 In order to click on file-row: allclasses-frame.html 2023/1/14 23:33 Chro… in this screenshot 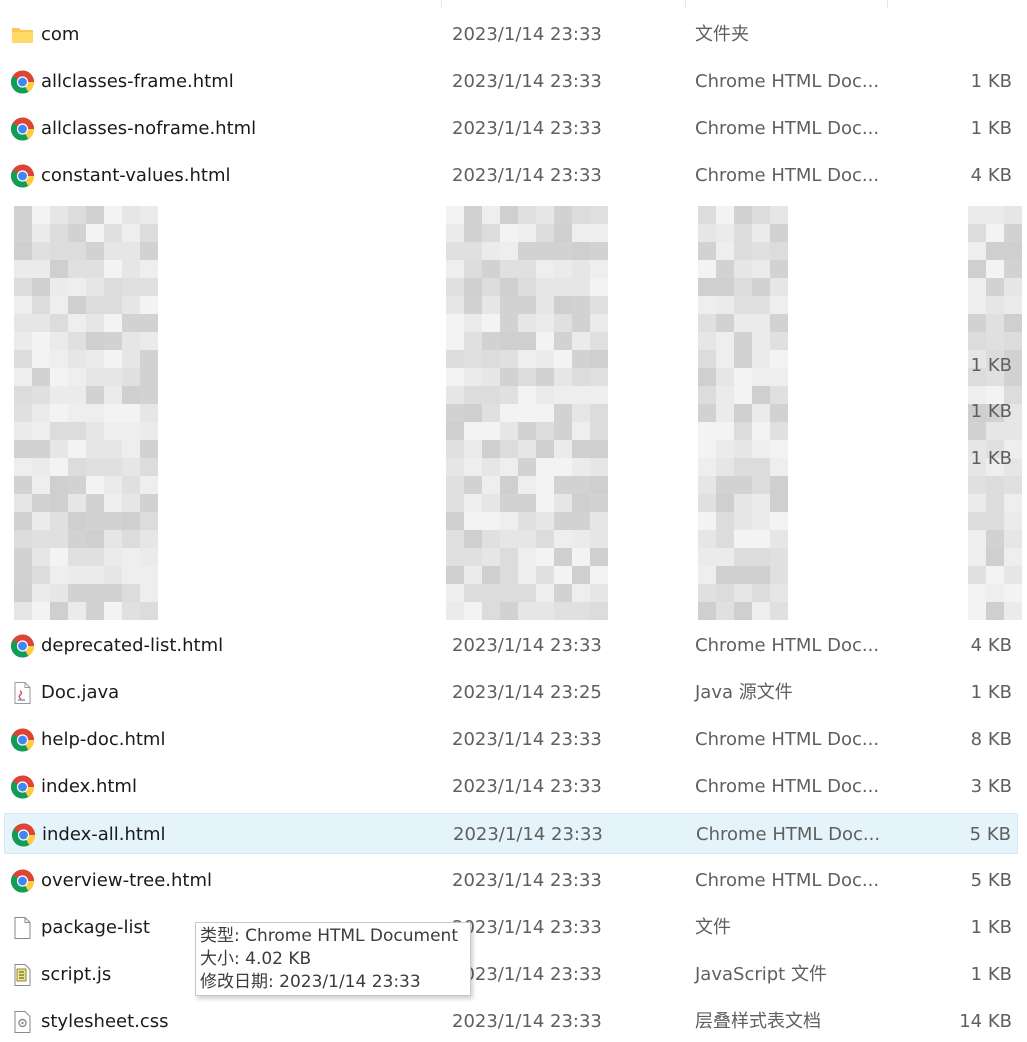, I will do `click(511, 81)`.